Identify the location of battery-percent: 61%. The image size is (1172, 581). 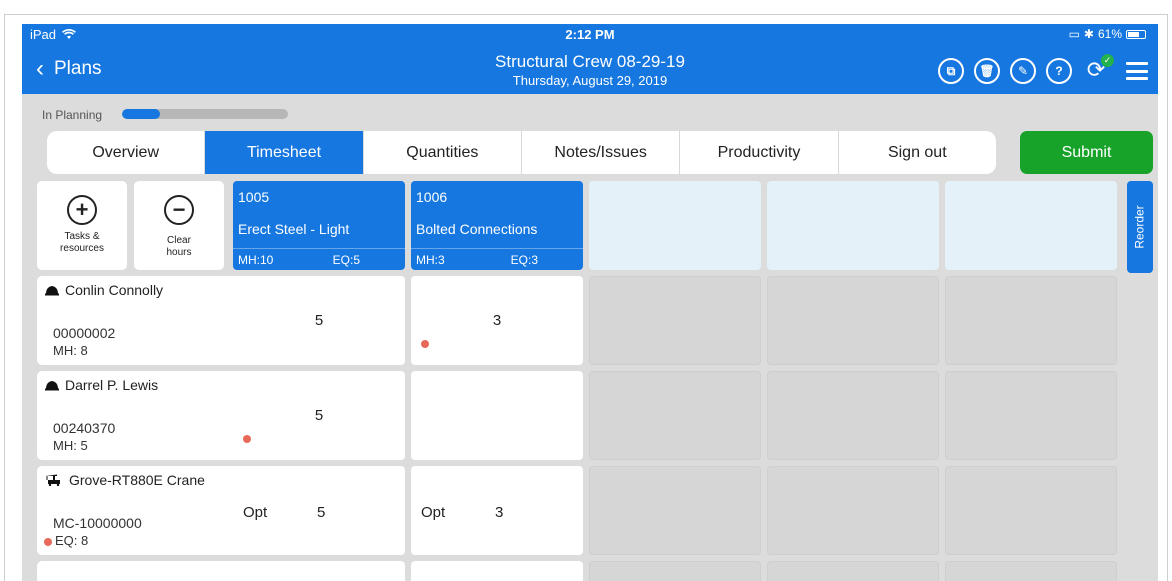
(1109, 34).